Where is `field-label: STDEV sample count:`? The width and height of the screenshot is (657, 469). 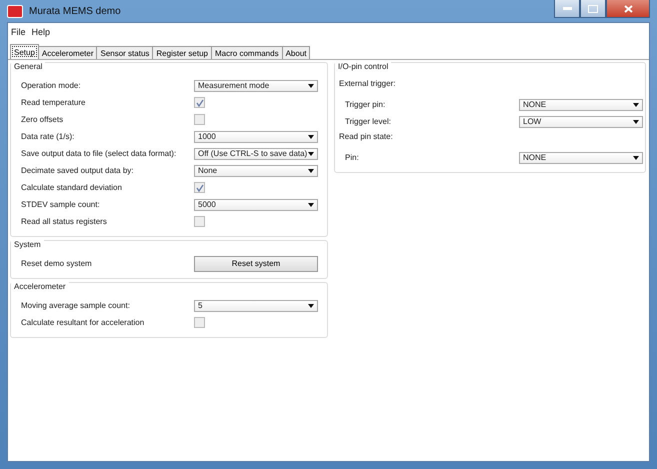
field-label: STDEV sample count: is located at coordinates (61, 204).